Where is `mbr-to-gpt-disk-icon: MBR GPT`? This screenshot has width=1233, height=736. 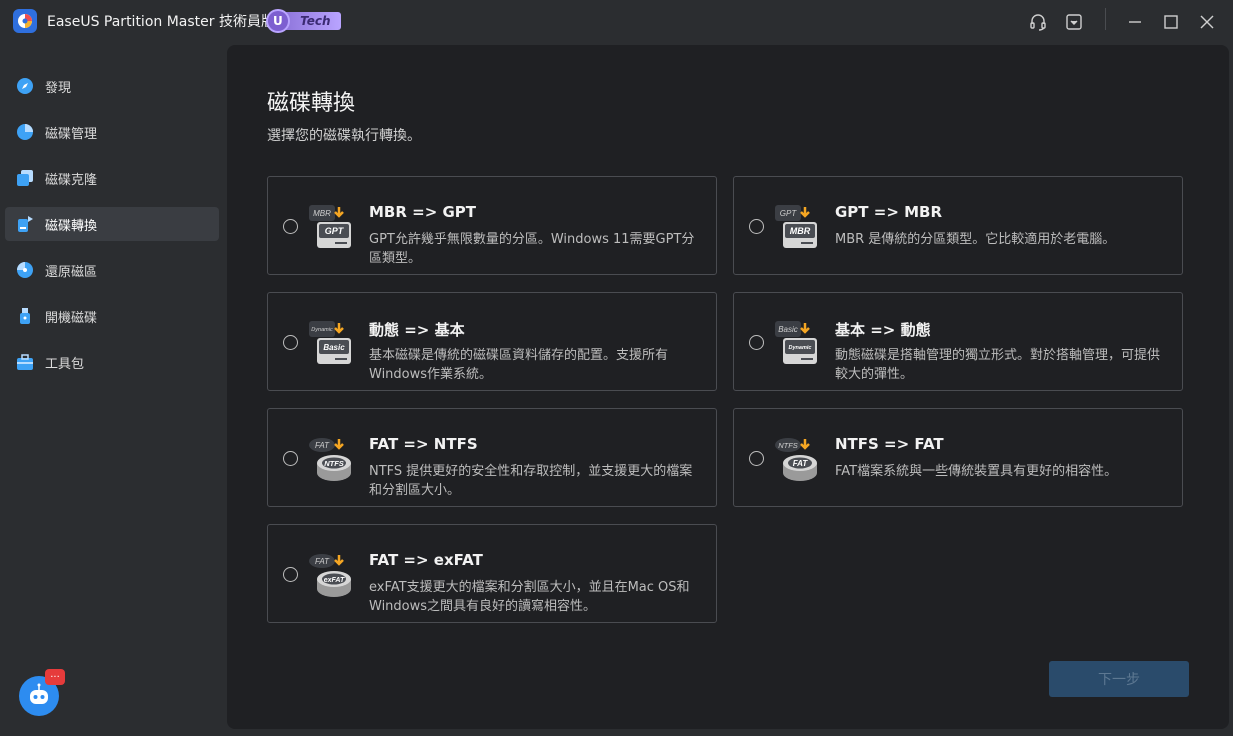 mbr-to-gpt-disk-icon: MBR GPT is located at coordinates (330, 226).